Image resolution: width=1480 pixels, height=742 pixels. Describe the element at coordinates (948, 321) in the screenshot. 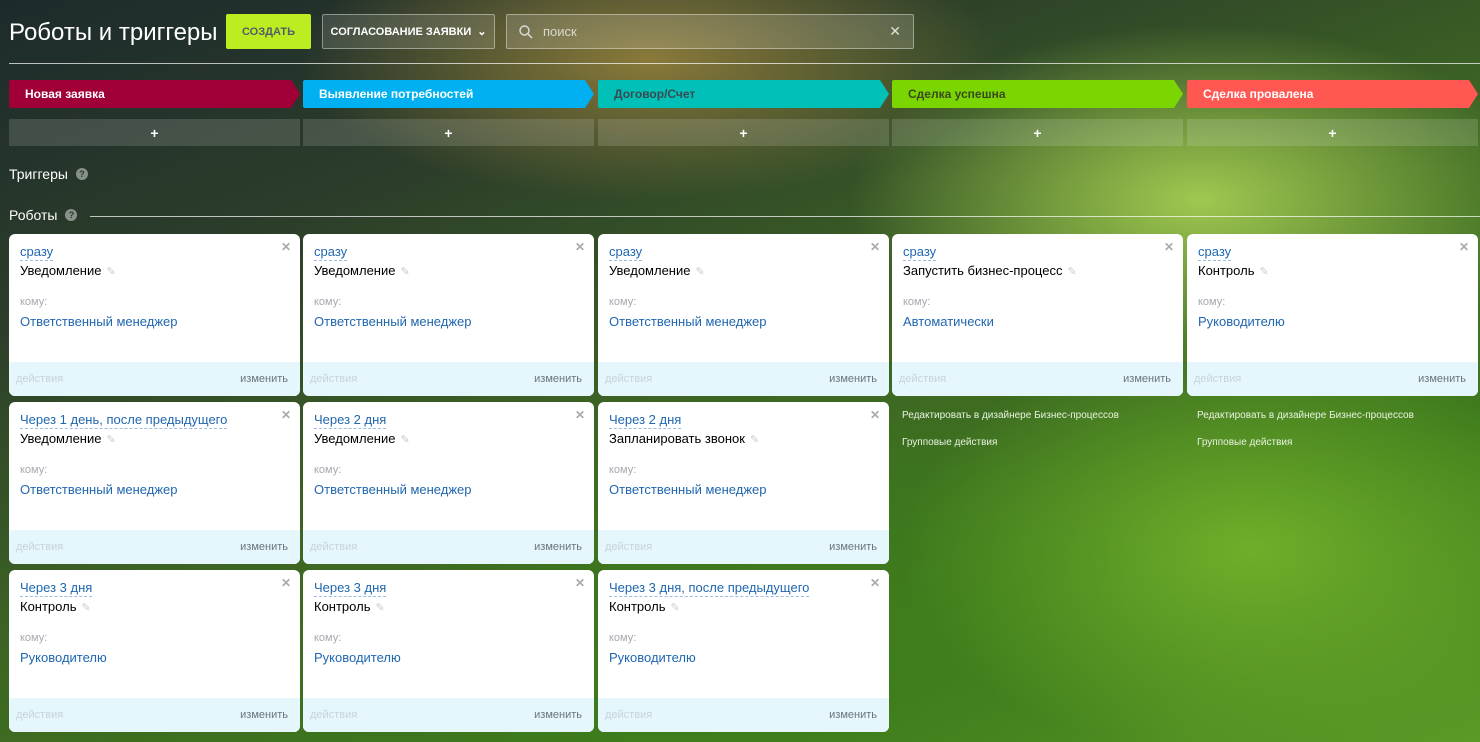

I see `recipient-value: Автоматически` at that location.